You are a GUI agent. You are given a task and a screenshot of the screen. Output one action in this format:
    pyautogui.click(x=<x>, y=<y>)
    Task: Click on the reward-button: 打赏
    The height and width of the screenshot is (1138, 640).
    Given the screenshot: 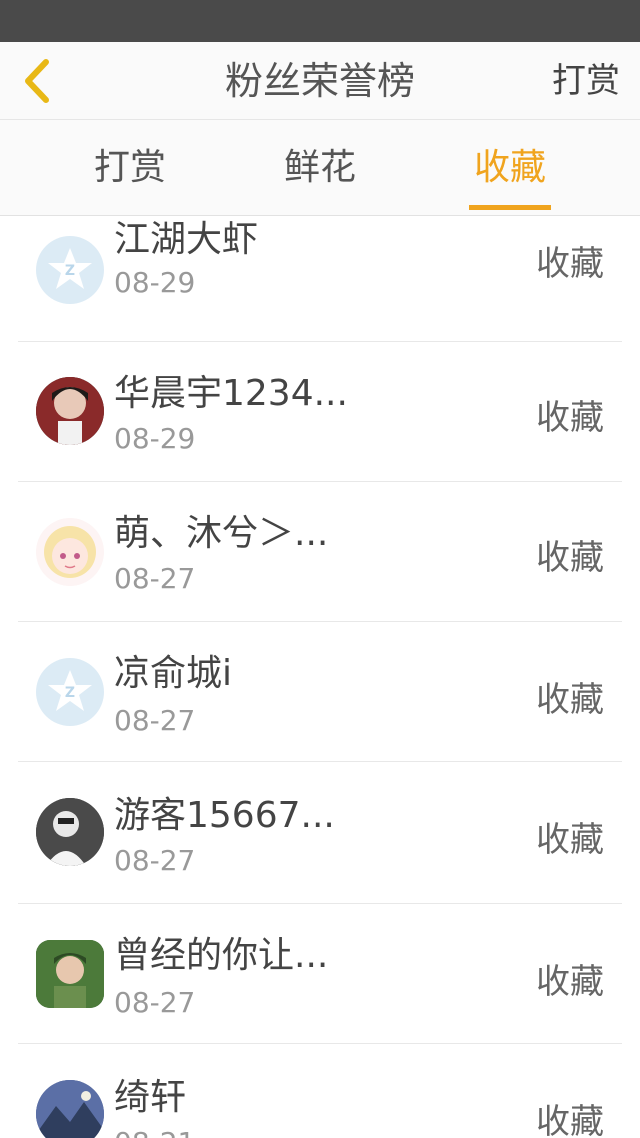 What is the action you would take?
    pyautogui.click(x=586, y=81)
    